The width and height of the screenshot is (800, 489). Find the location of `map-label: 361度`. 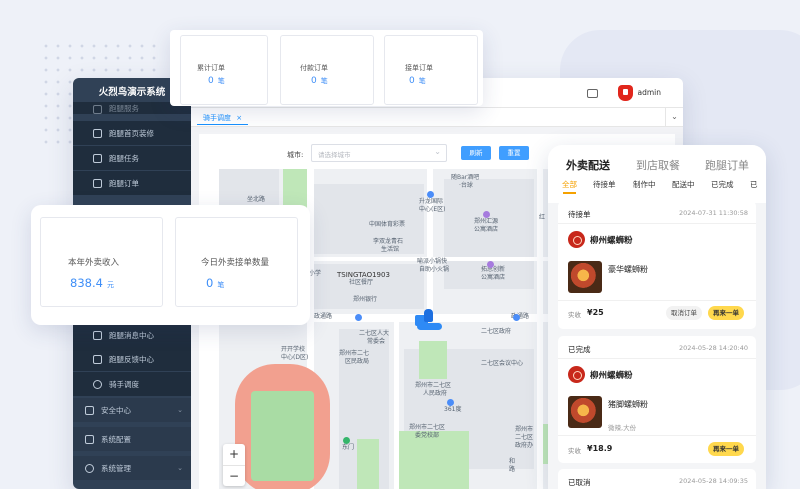

map-label: 361度 is located at coordinates (453, 409).